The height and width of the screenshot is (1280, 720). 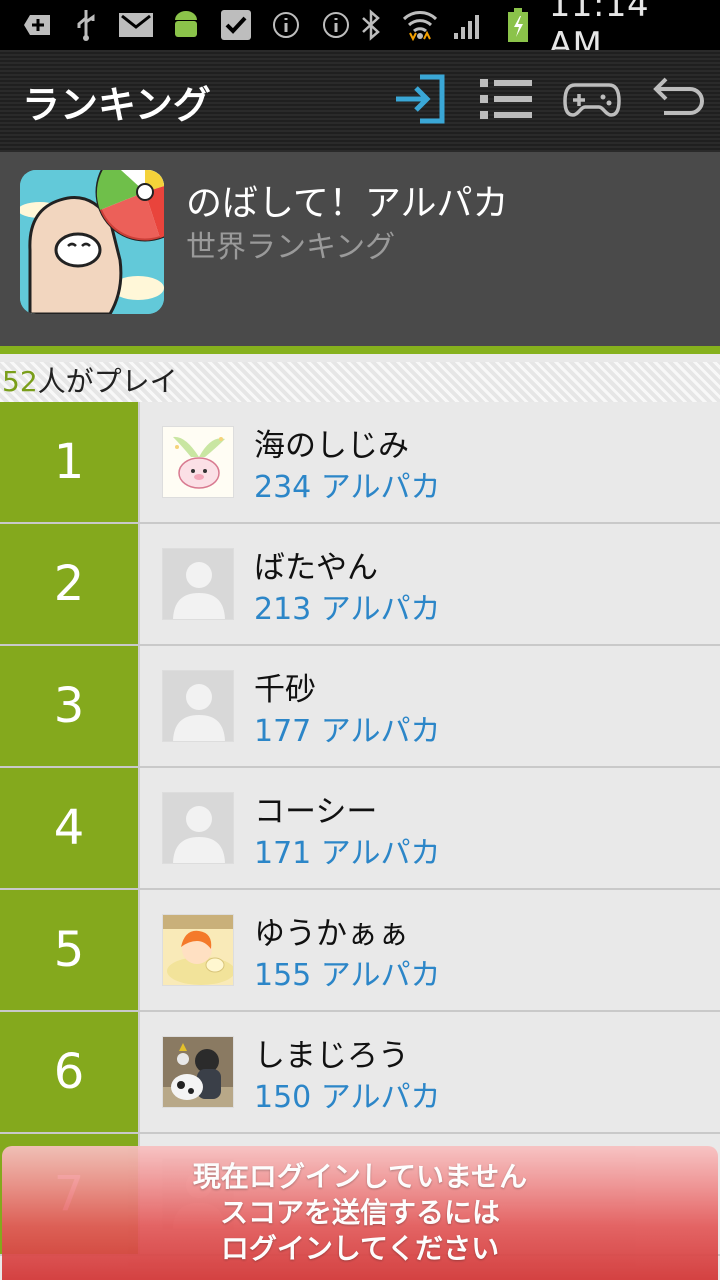 I want to click on toast-line-1: 現在ログインしていません, so click(x=360, y=1176).